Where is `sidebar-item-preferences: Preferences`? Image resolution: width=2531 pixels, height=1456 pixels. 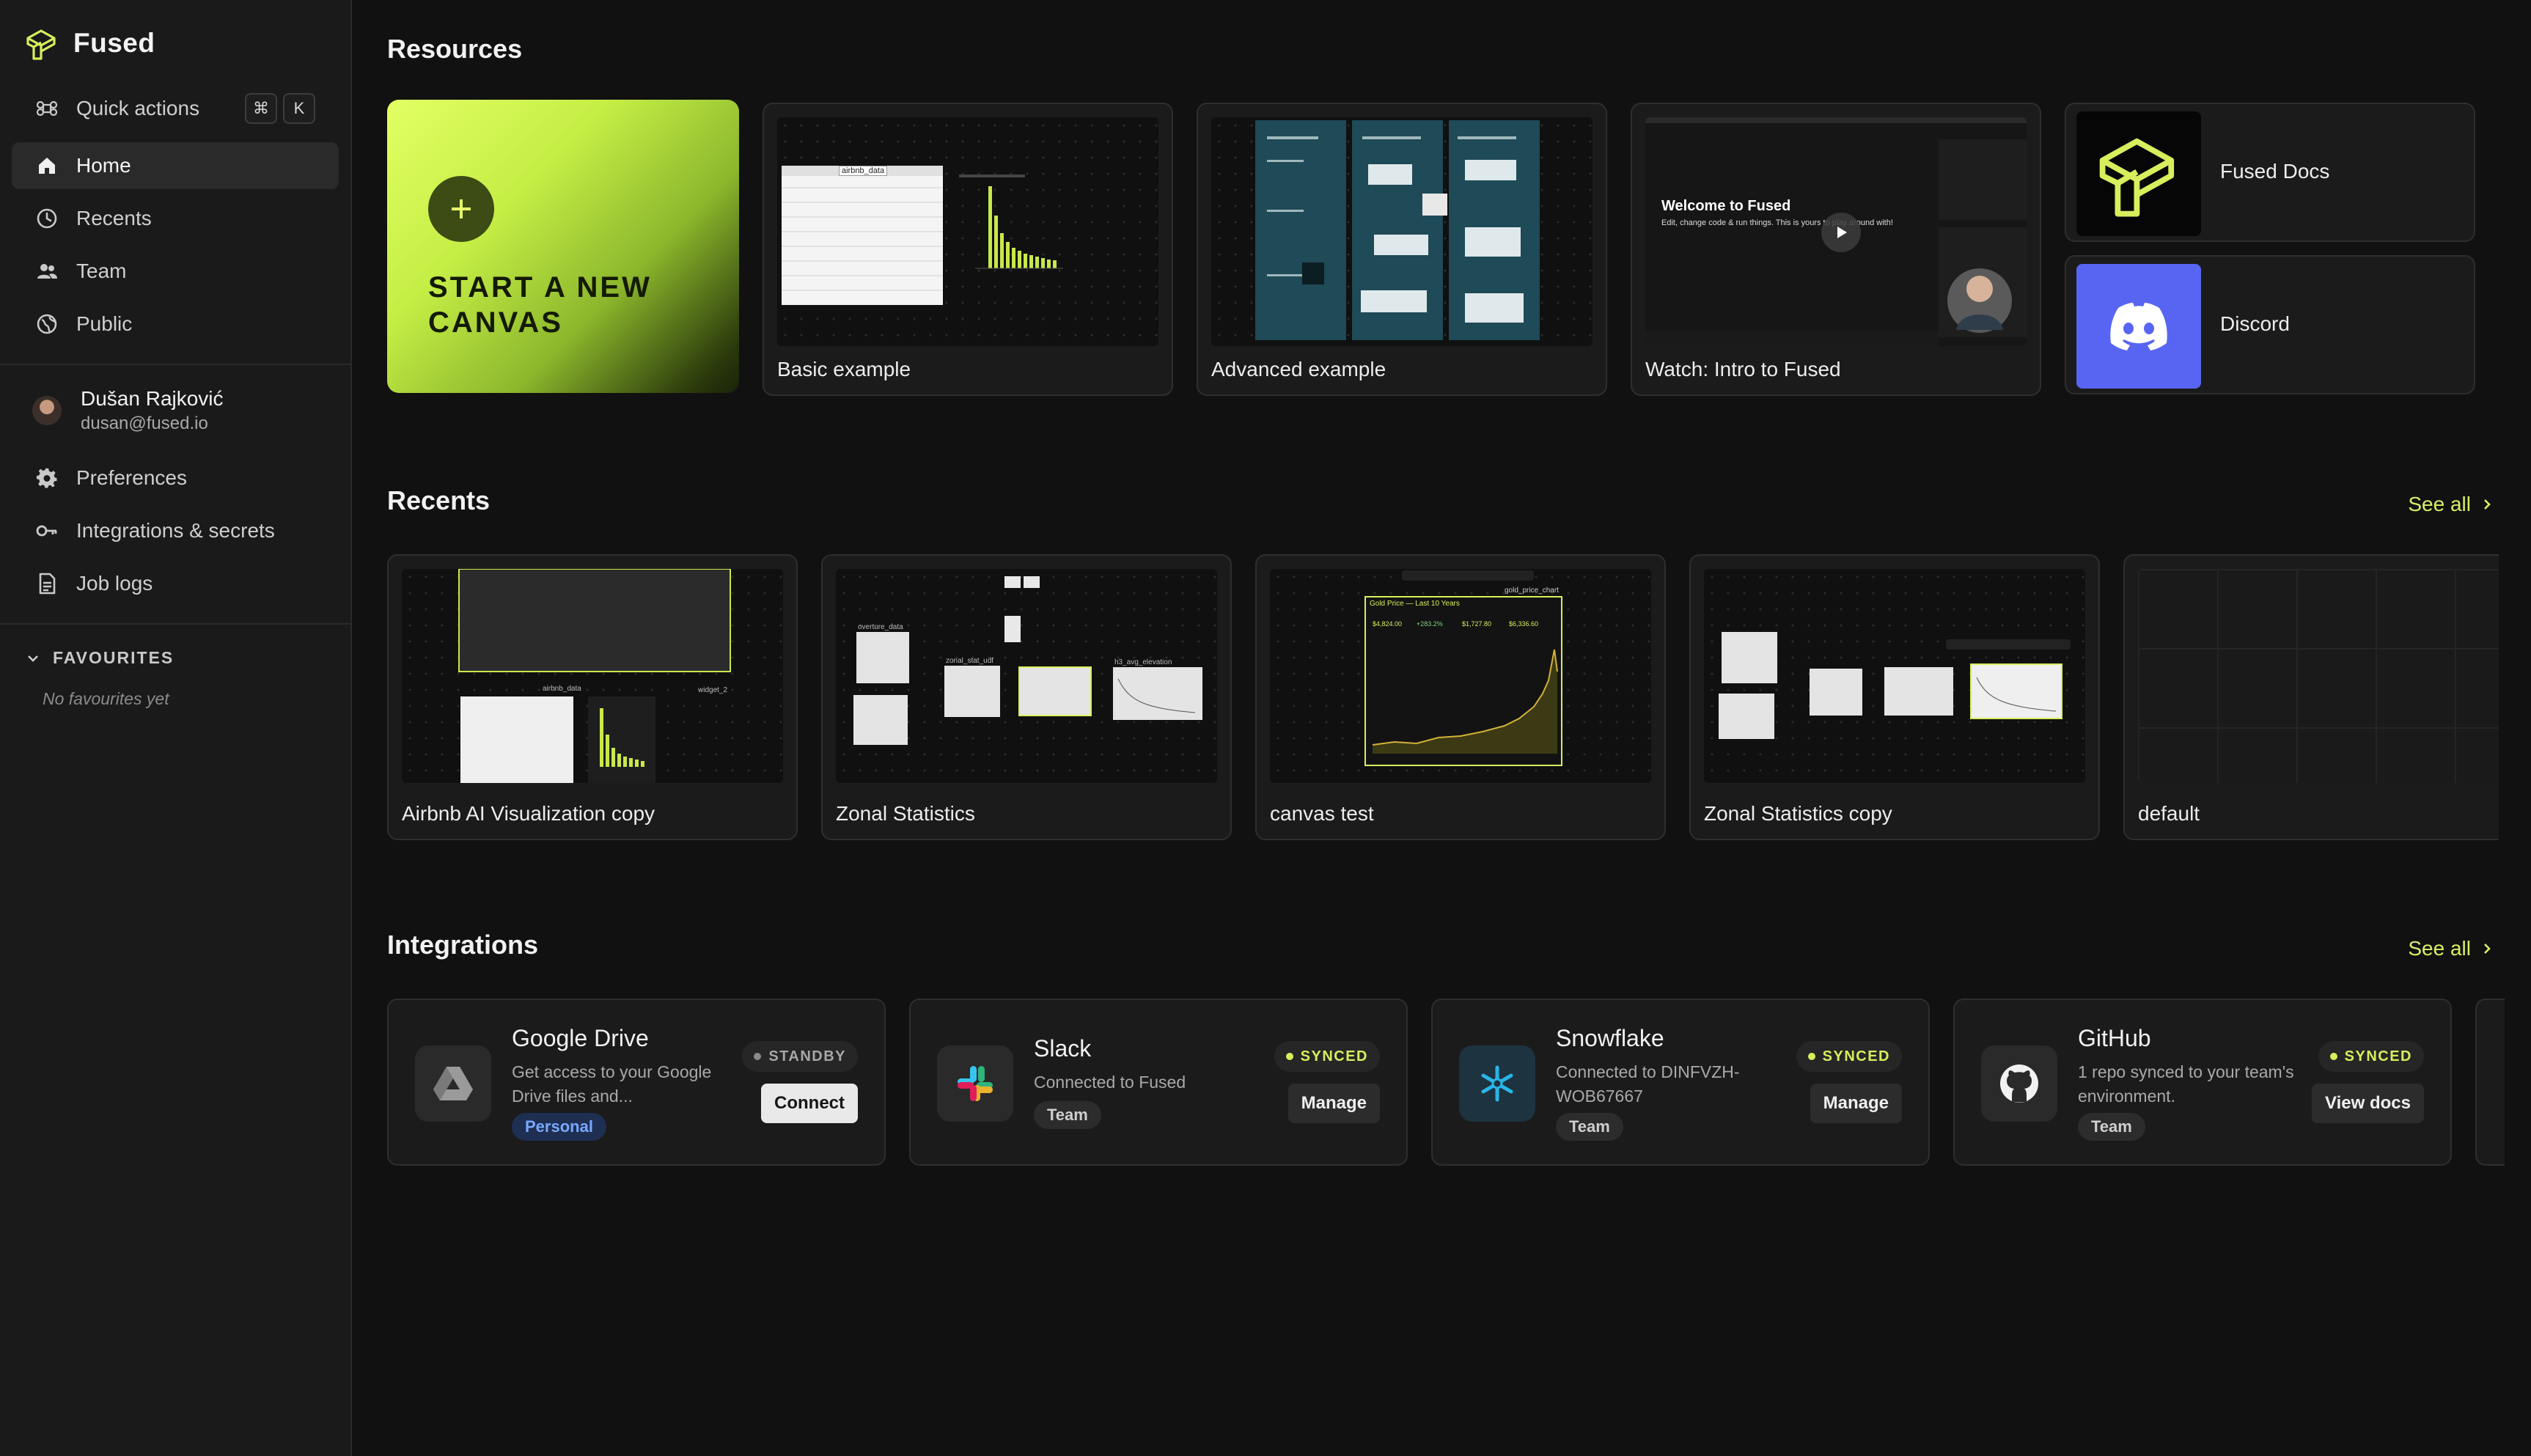
sidebar-item-preferences: Preferences is located at coordinates (175, 478).